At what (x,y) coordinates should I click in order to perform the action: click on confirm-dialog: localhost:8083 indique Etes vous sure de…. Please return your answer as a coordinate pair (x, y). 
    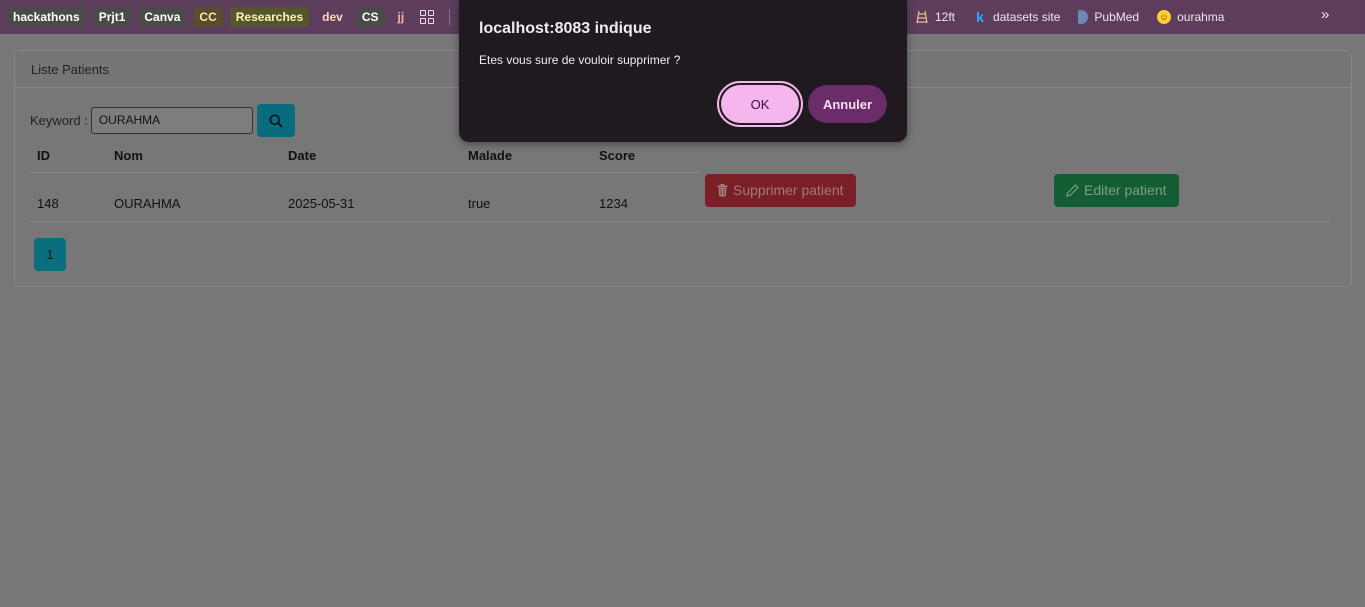
    Looking at the image, I should click on (683, 71).